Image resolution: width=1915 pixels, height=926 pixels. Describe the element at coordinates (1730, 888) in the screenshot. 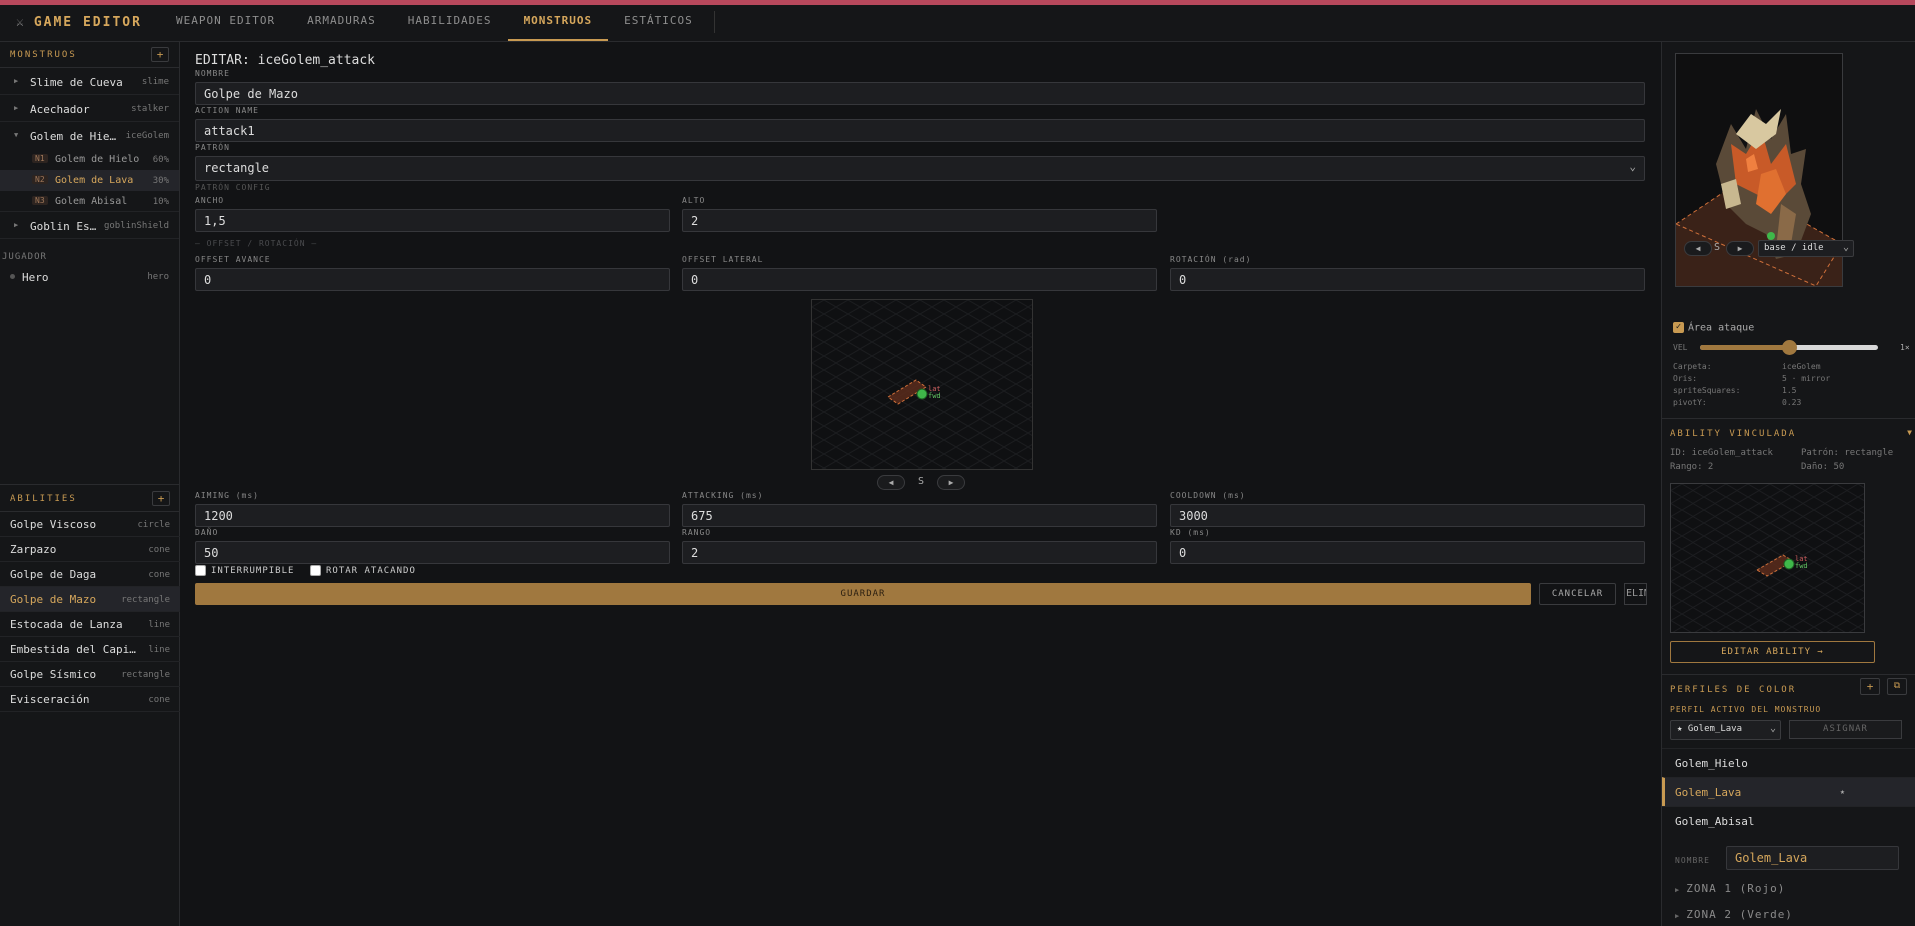

I see `zona-1-toggle: ▶ ZONA 1 (Rojo)` at that location.